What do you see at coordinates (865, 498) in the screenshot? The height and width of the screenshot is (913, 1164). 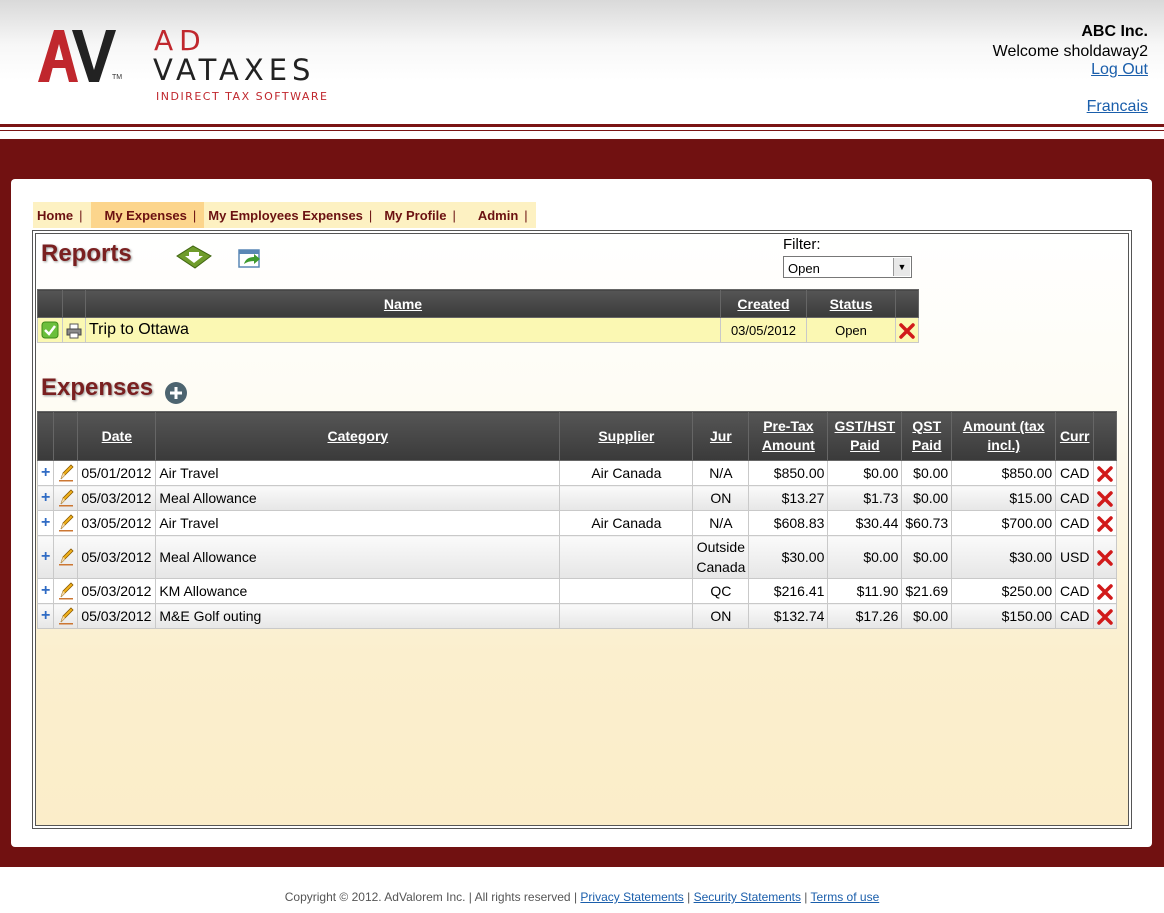 I see `expense-gst: $1.73` at bounding box center [865, 498].